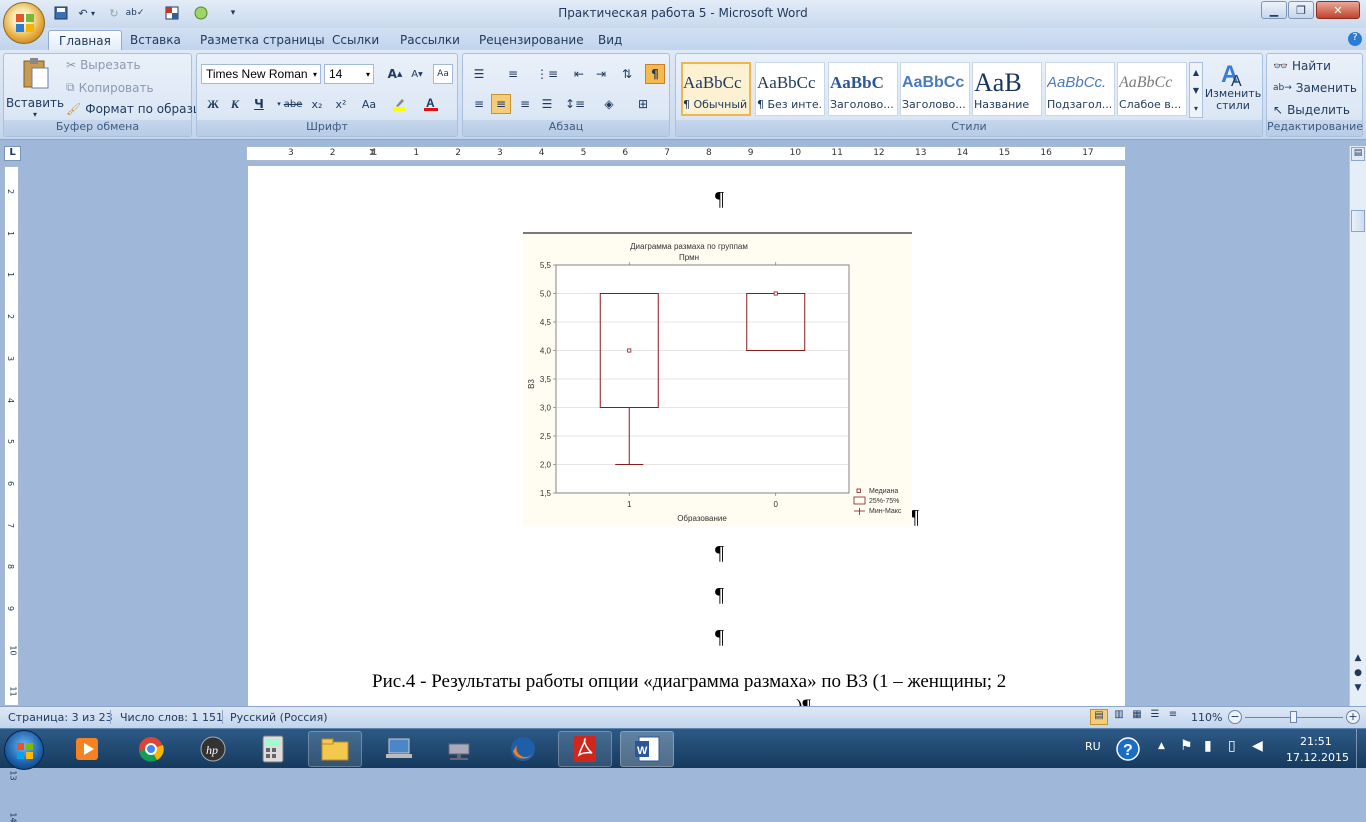 This screenshot has width=1366, height=822. What do you see at coordinates (579, 74) in the screenshot?
I see `decrease-indent-icon: ⇤` at bounding box center [579, 74].